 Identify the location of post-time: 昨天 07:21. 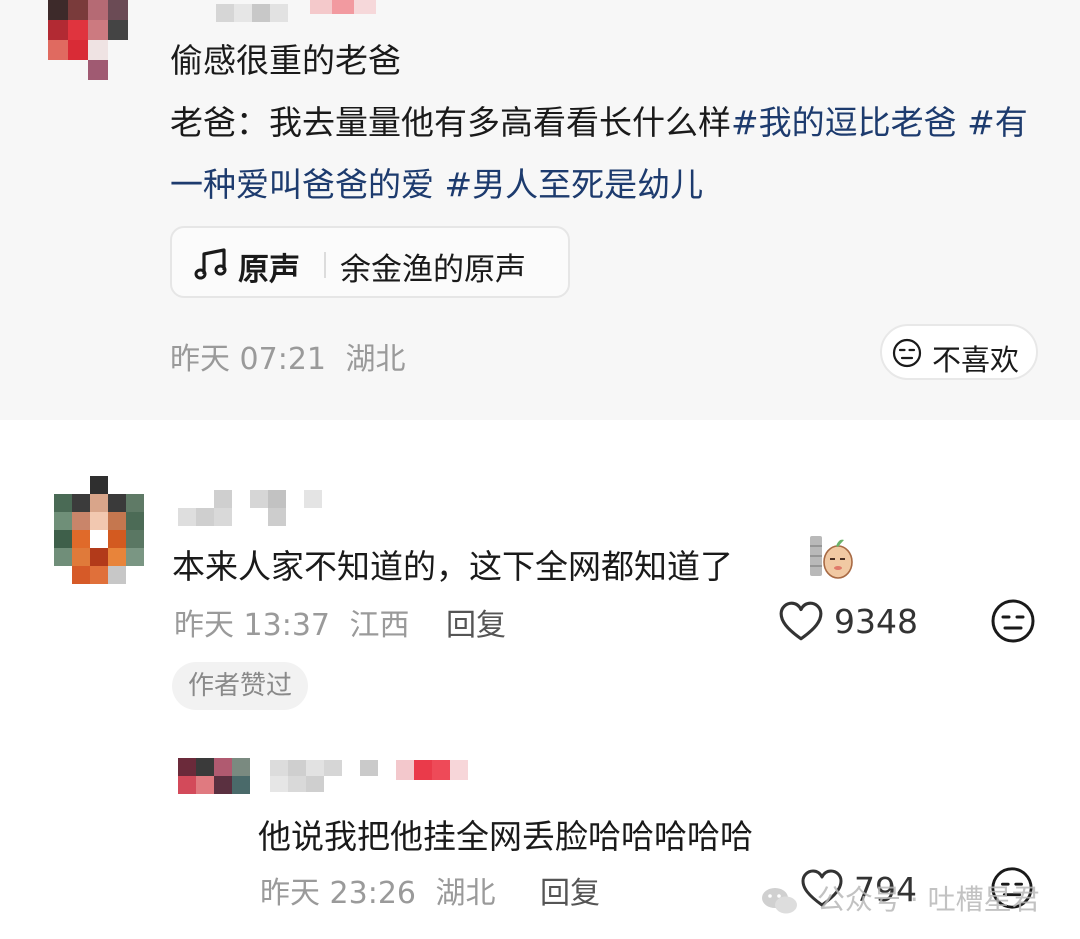
(248, 359).